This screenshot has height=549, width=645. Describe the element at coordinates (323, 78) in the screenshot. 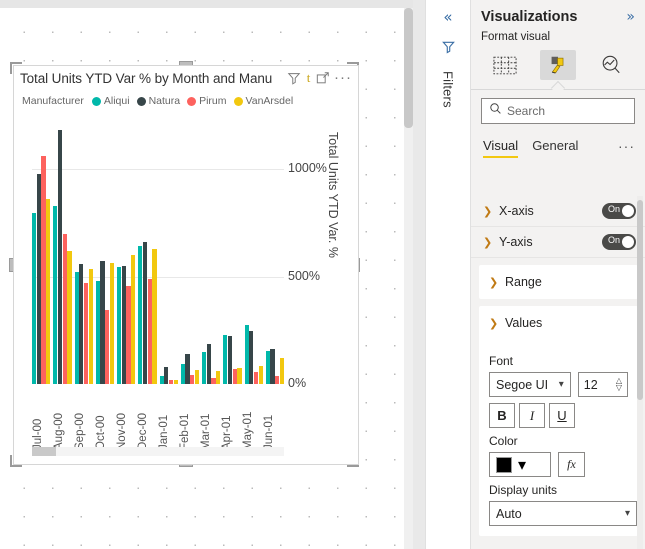

I see `focus-mode-icon` at that location.